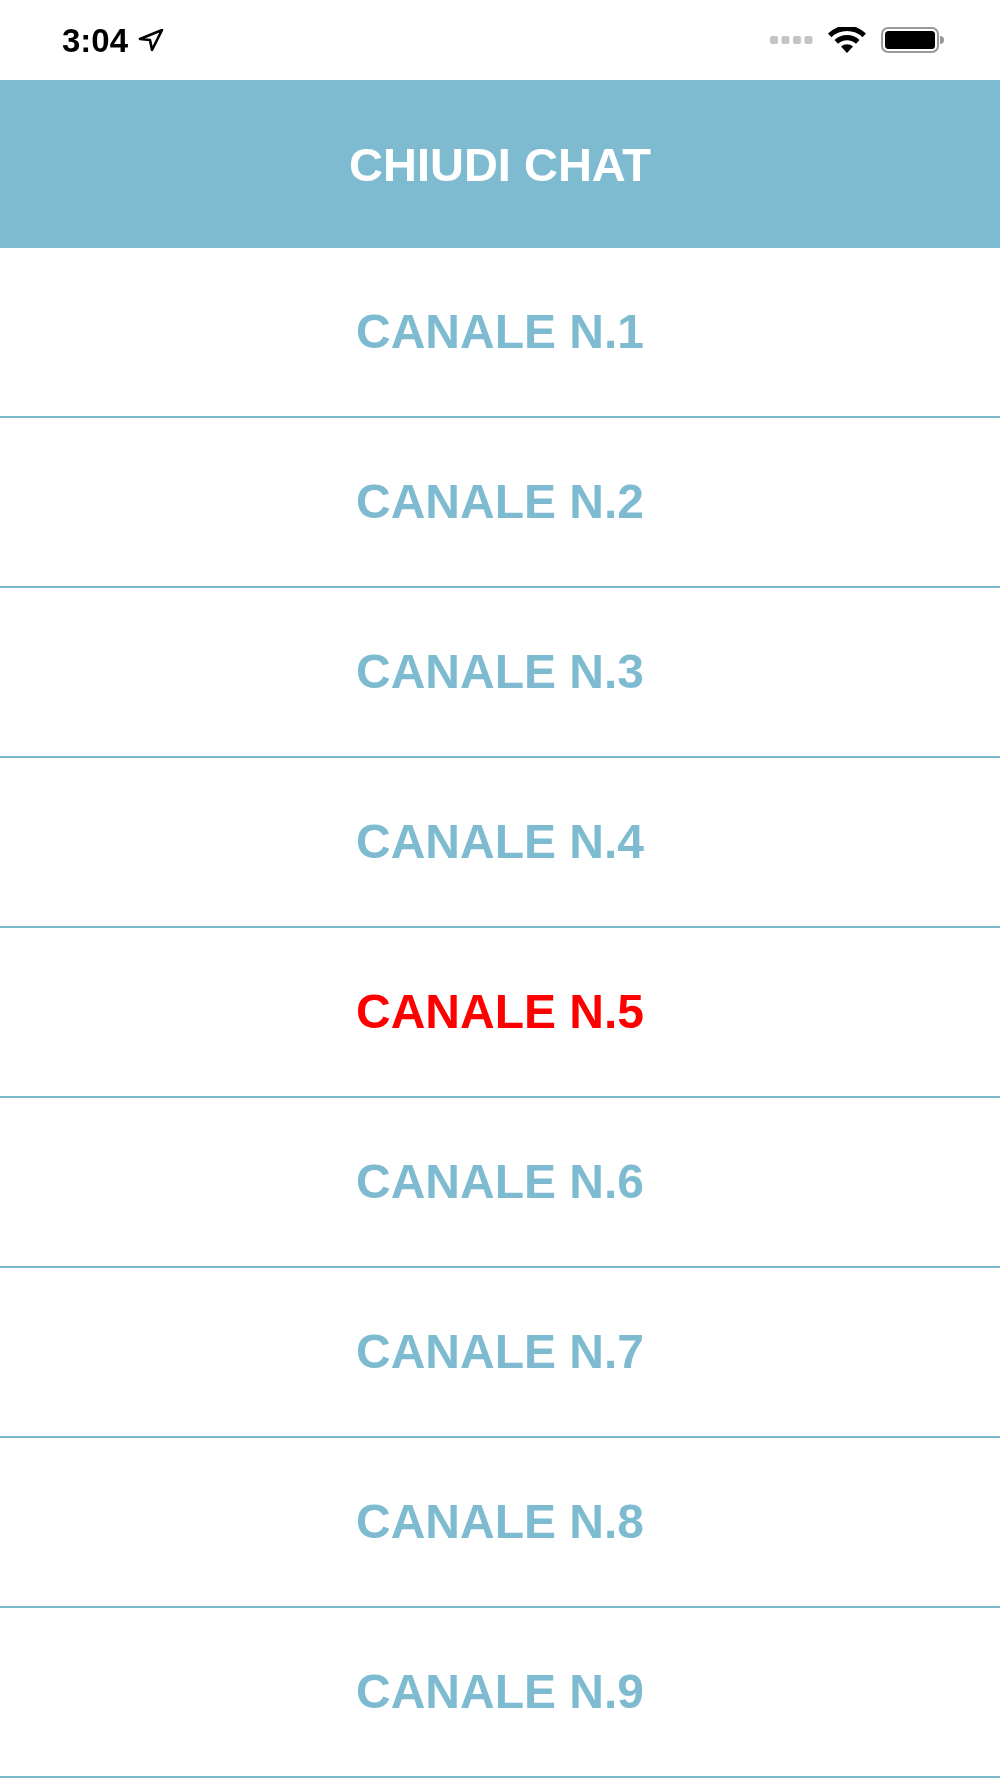 The height and width of the screenshot is (1778, 1000). What do you see at coordinates (500, 673) in the screenshot?
I see `channel-item: CANALE N.3` at bounding box center [500, 673].